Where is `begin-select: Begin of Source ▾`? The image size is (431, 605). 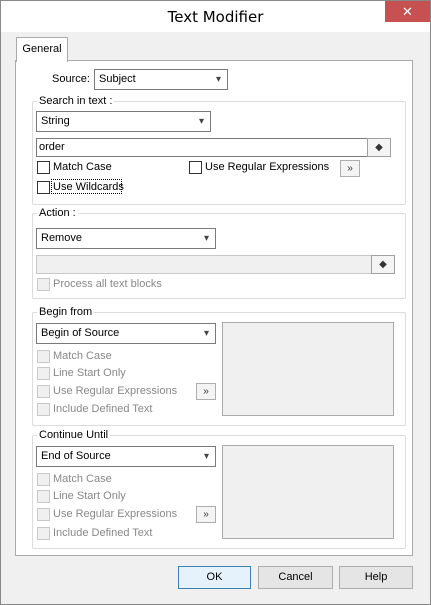 begin-select: Begin of Source ▾ is located at coordinates (126, 333).